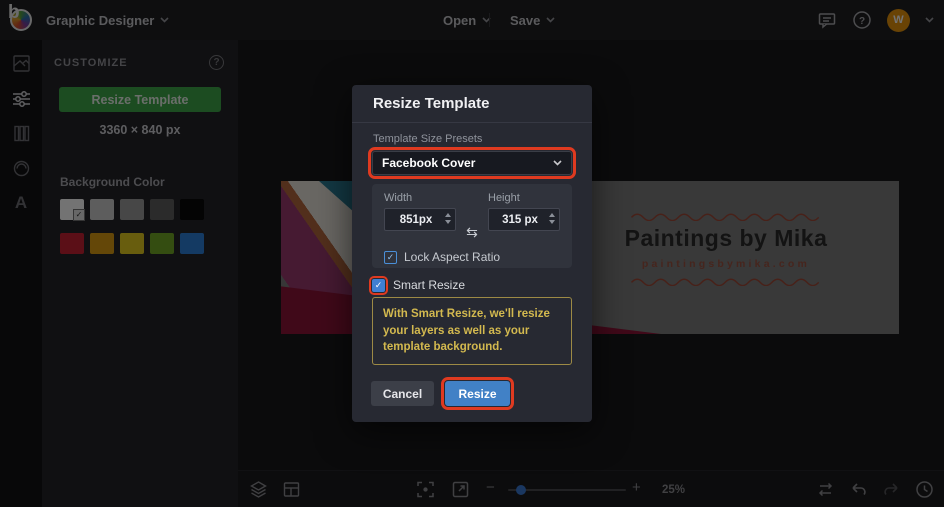 Image resolution: width=944 pixels, height=507 pixels. Describe the element at coordinates (431, 103) in the screenshot. I see `dialog-title: Resize Template` at that location.